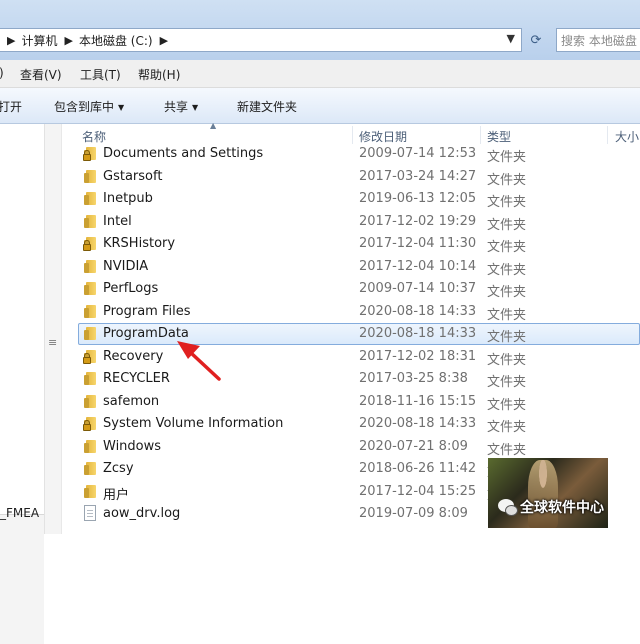  What do you see at coordinates (418, 153) in the screenshot?
I see `file-modified-date: 2009-07-14 12:53` at bounding box center [418, 153].